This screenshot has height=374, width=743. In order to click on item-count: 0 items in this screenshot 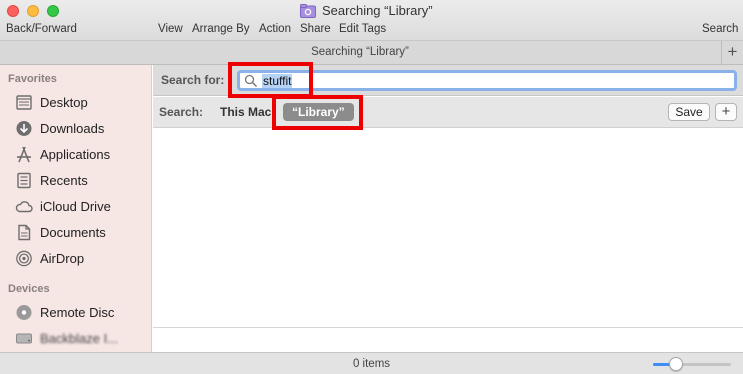, I will do `click(371, 364)`.